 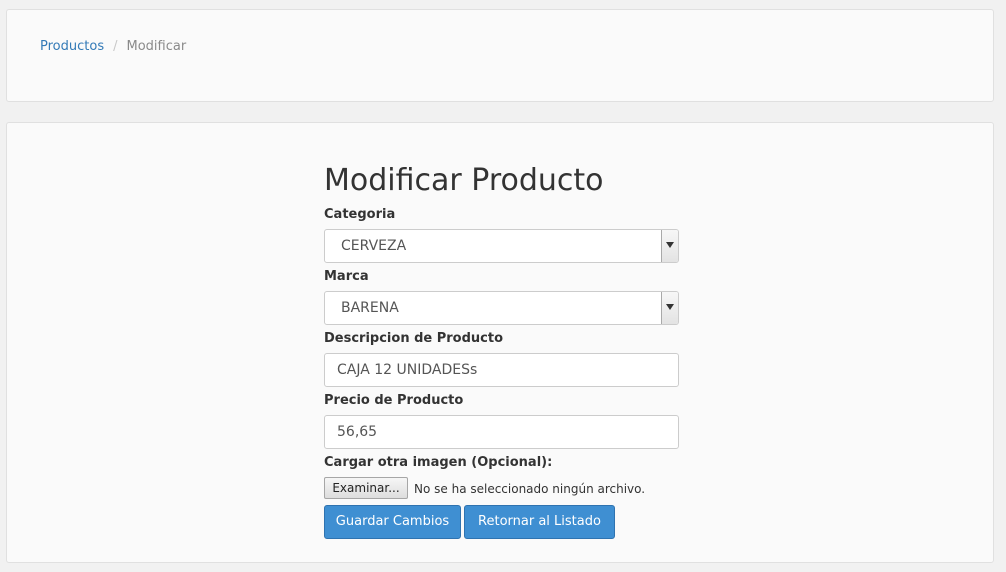 I want to click on precio-label: Precio de Producto, so click(x=394, y=400).